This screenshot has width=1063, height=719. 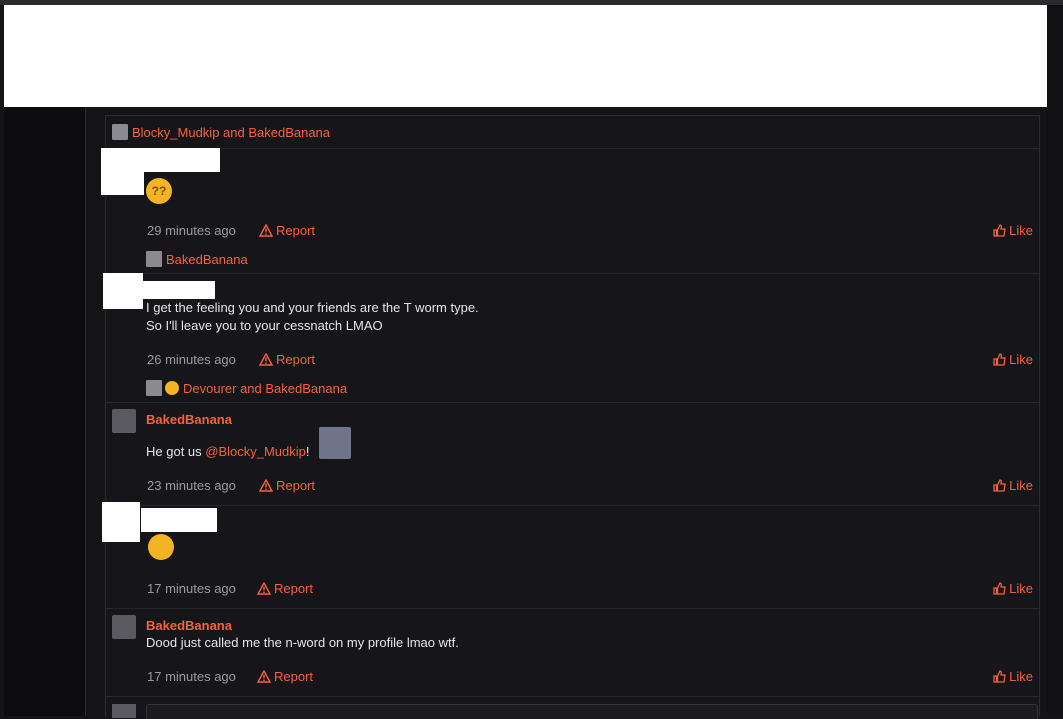 What do you see at coordinates (85, 411) in the screenshot?
I see `sidebar-divider` at bounding box center [85, 411].